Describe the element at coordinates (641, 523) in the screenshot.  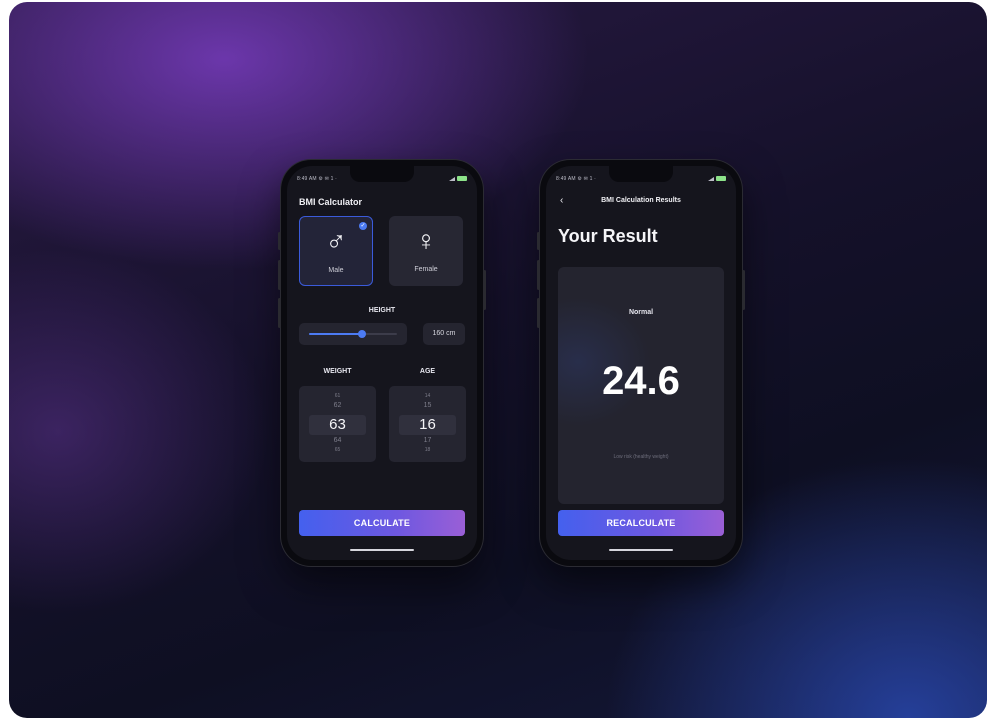
I see `recalculate-button: RECALCULATE` at that location.